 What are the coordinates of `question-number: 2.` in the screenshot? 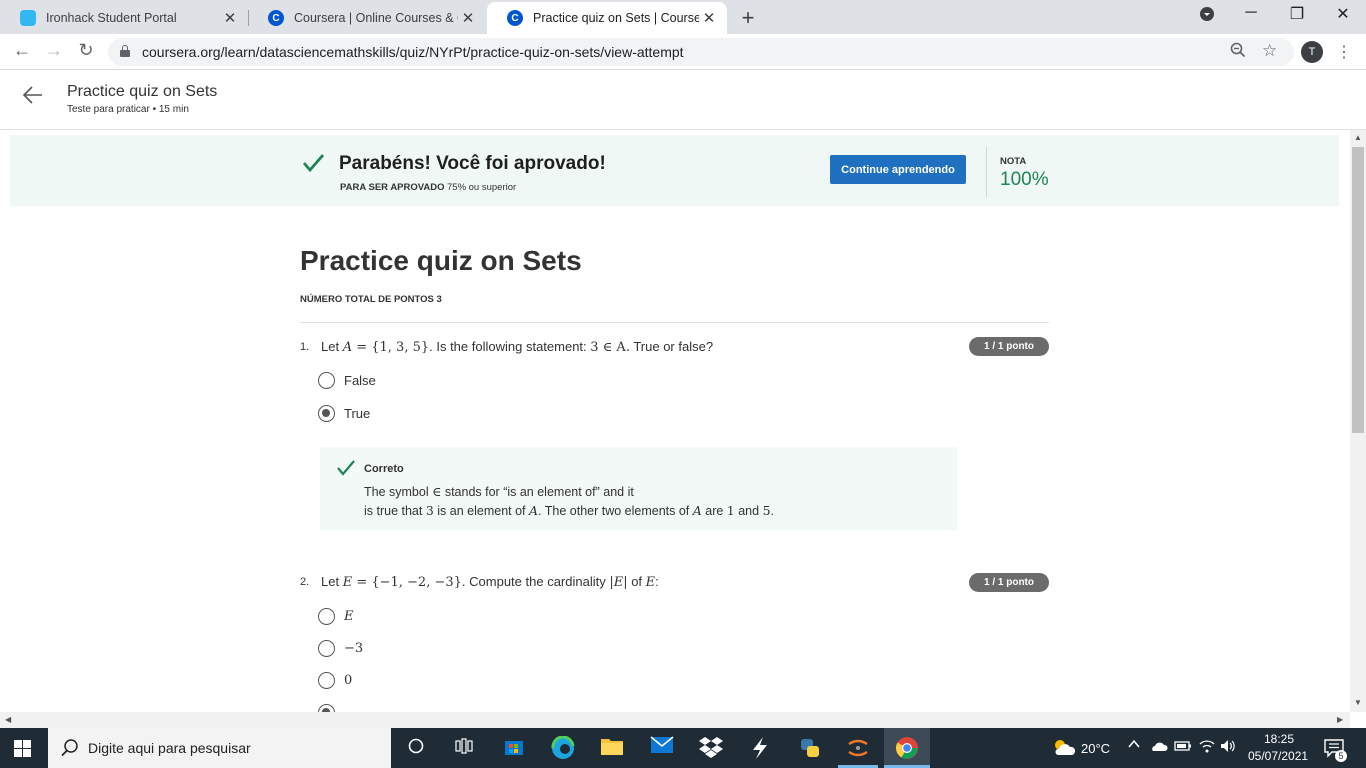 It's located at (305, 582).